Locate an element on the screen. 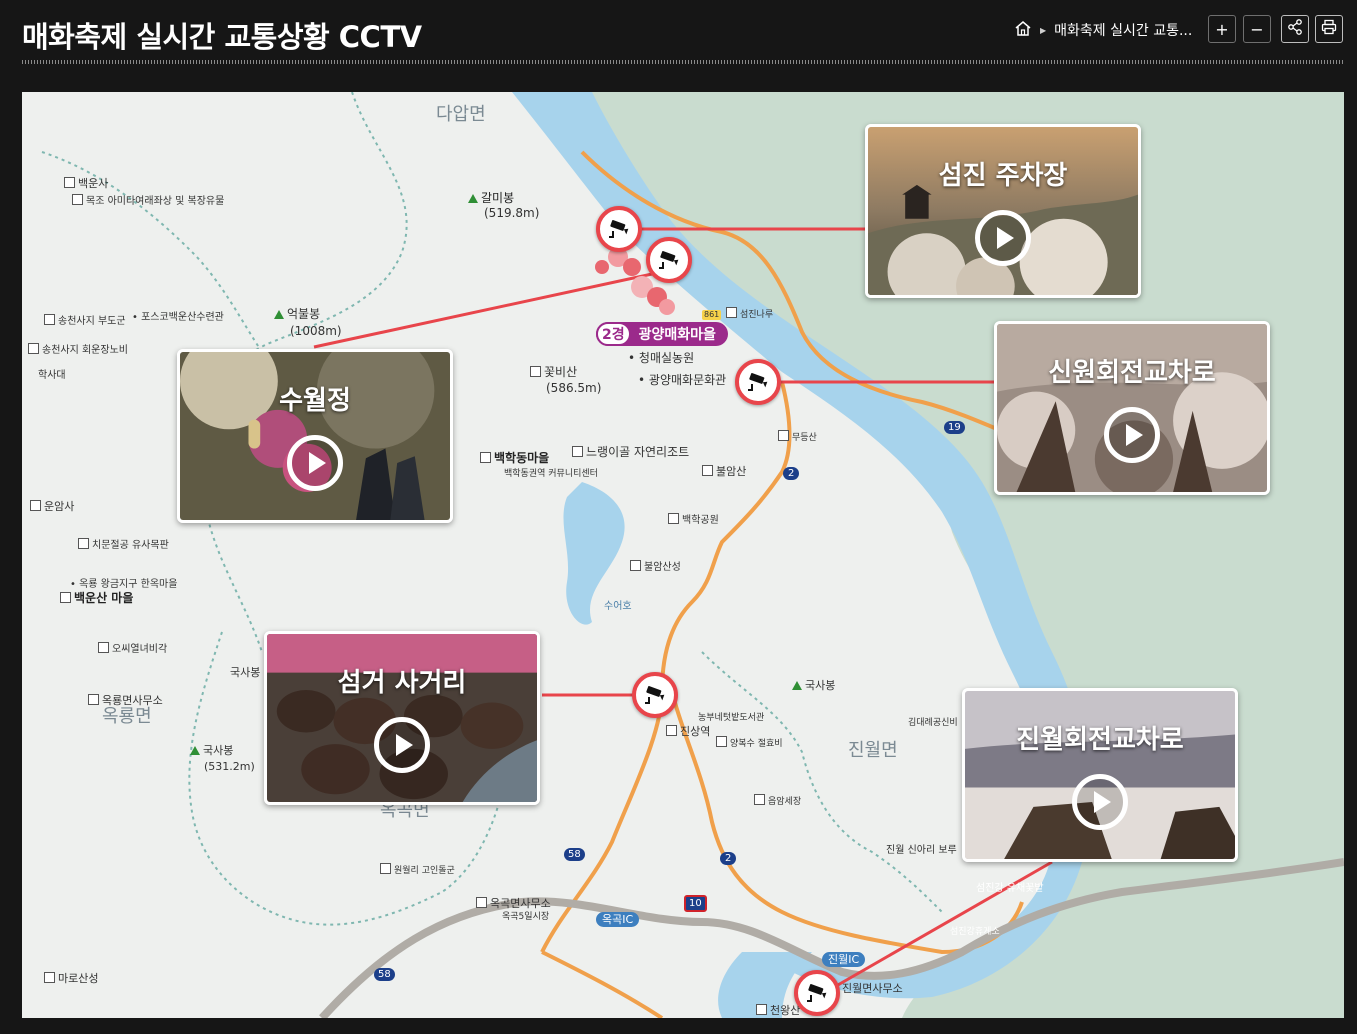 The width and height of the screenshot is (1357, 1034). home-icon is located at coordinates (1023, 30).